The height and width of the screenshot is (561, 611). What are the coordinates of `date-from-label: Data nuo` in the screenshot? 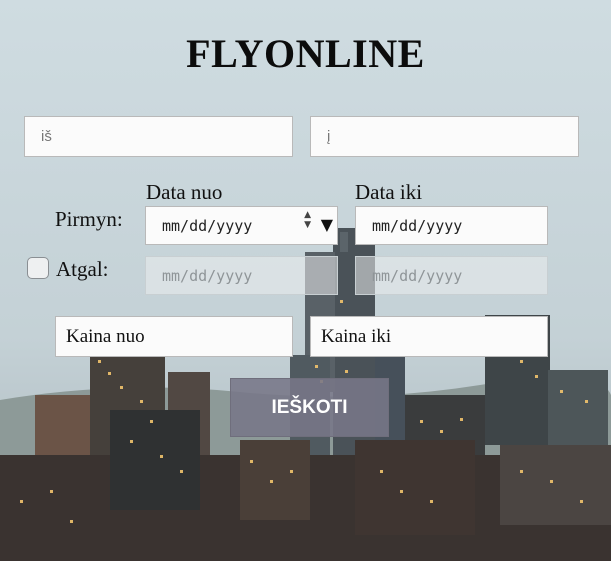 It's located at (184, 192).